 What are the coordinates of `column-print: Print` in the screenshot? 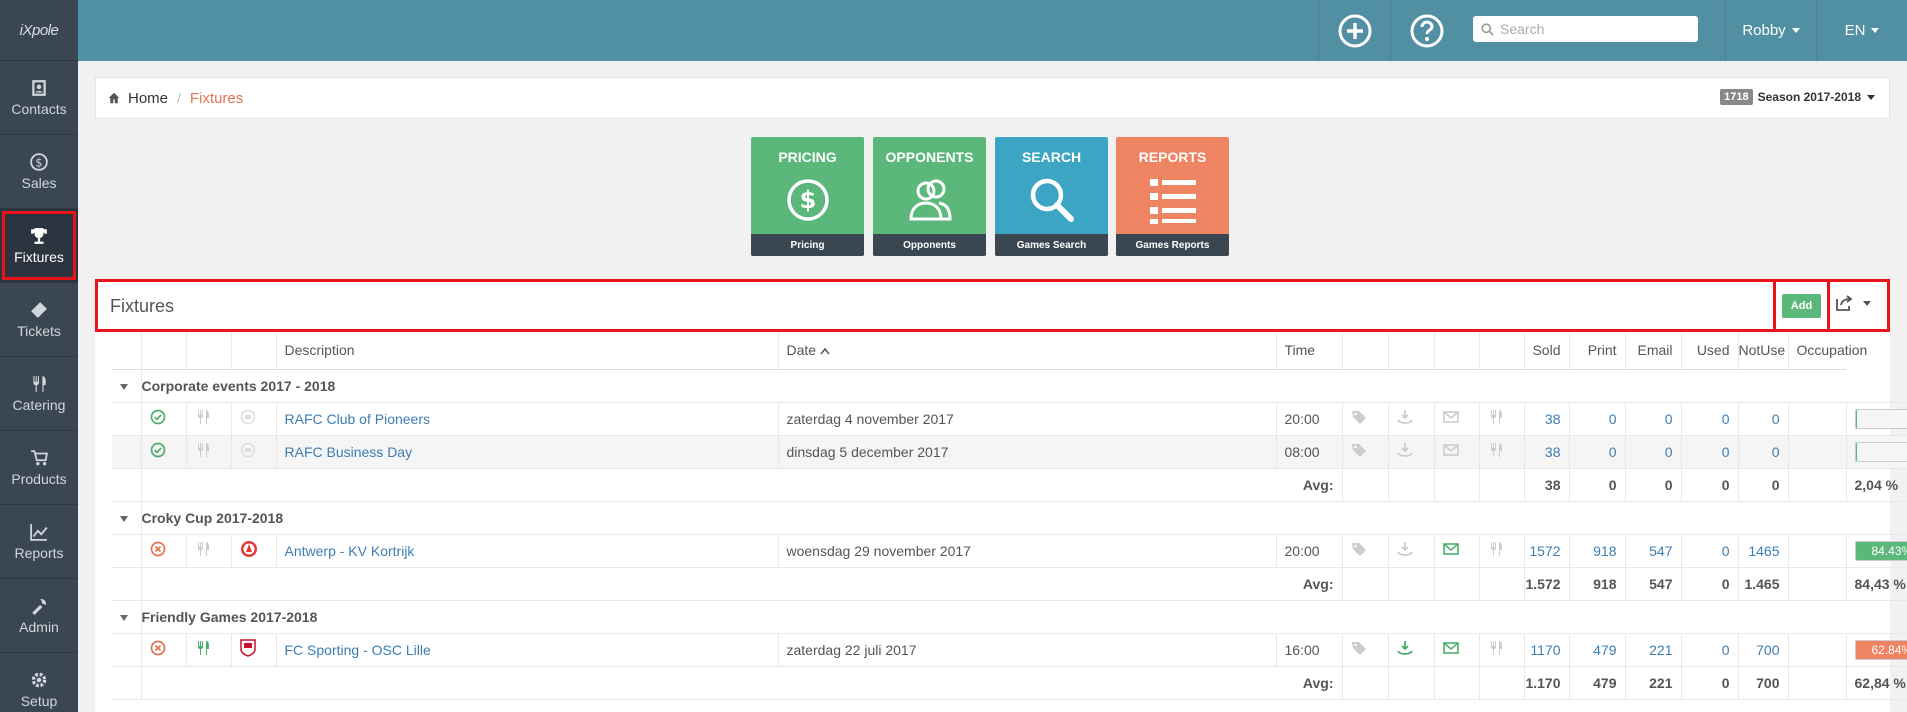 It's located at (1596, 351).